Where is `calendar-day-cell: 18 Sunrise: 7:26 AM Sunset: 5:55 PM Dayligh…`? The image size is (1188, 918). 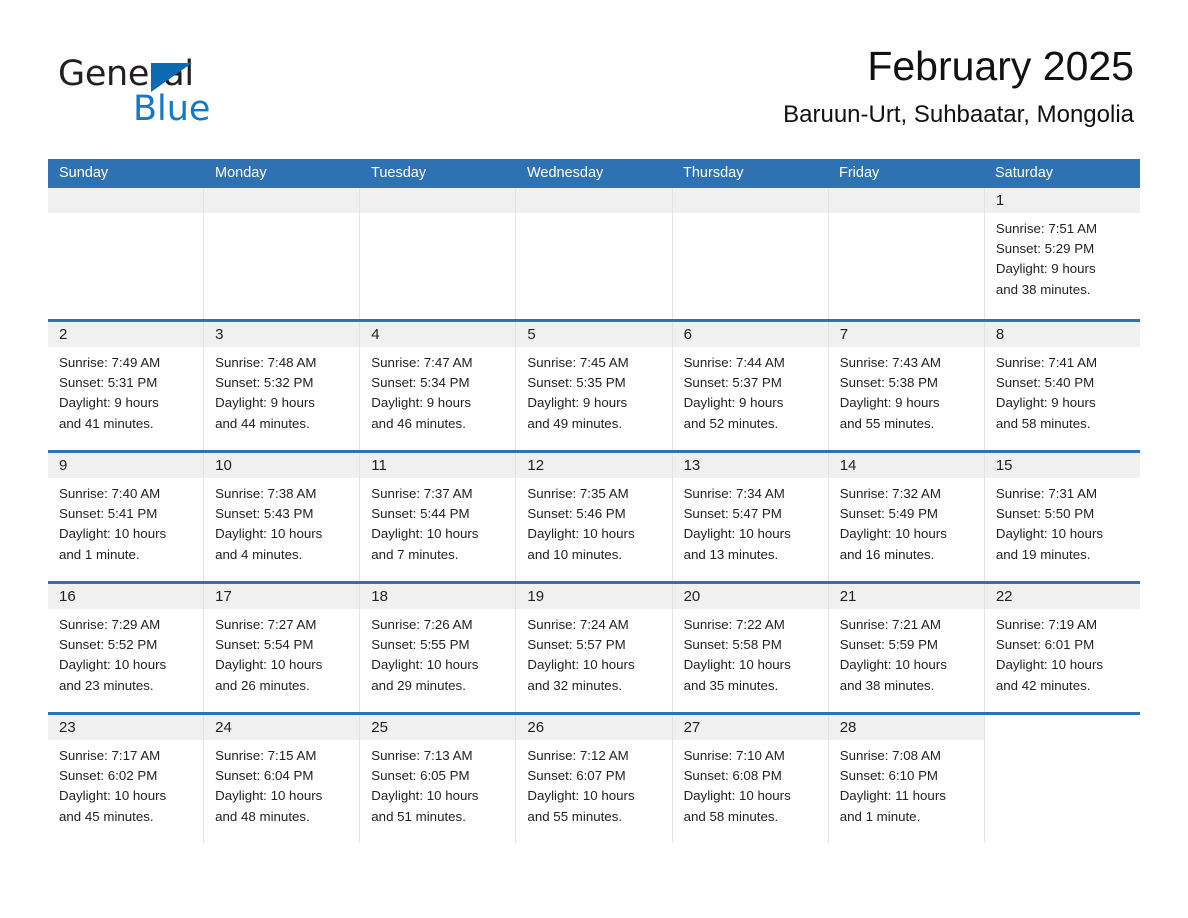 calendar-day-cell: 18 Sunrise: 7:26 AM Sunset: 5:55 PM Dayligh… is located at coordinates (438, 648).